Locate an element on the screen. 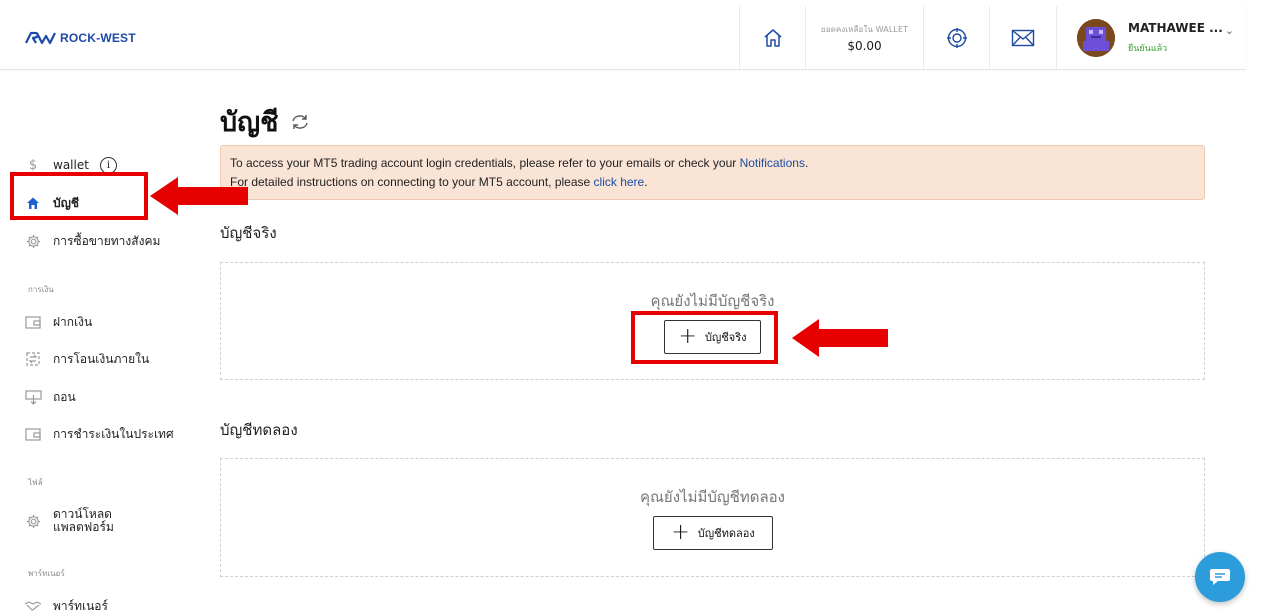 This screenshot has width=1275, height=612. rock-west-logo-icon is located at coordinates (40, 38).